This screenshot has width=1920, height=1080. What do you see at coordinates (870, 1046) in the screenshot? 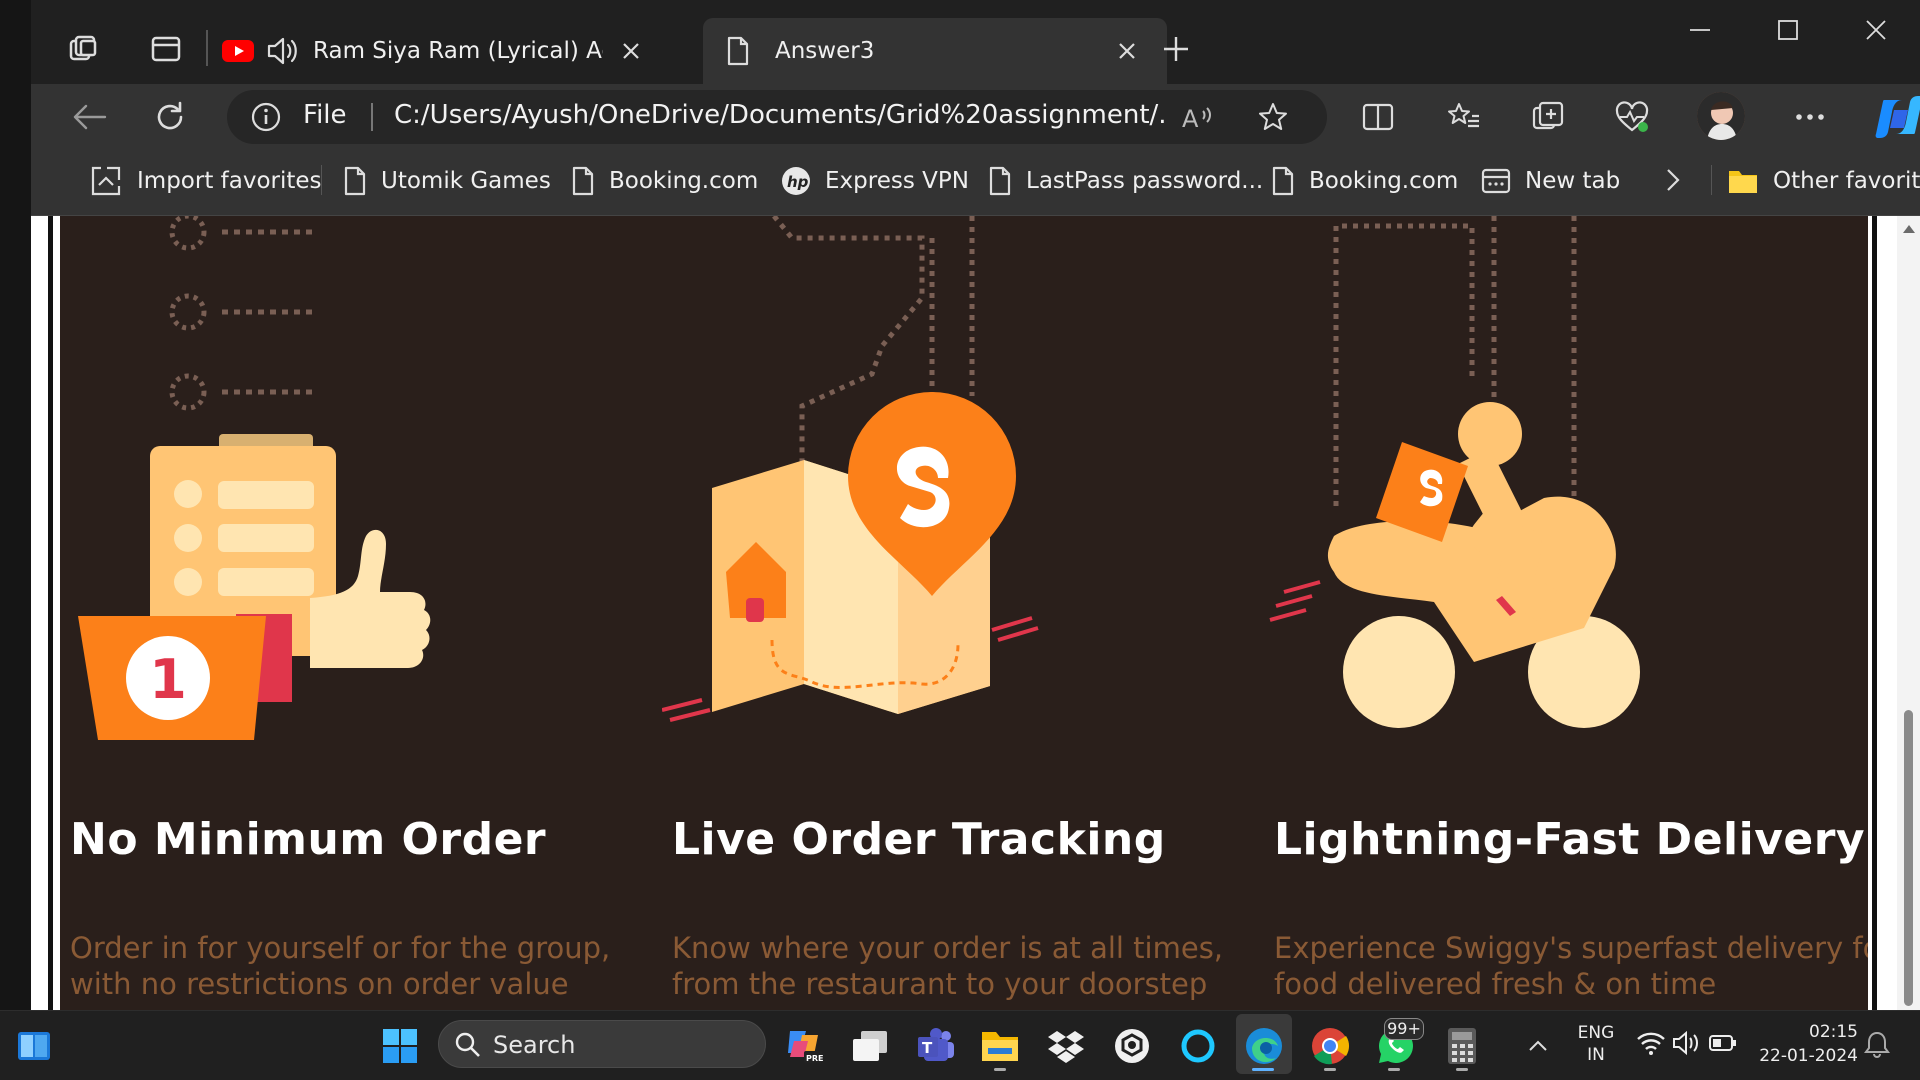
I see `task-view-icon` at bounding box center [870, 1046].